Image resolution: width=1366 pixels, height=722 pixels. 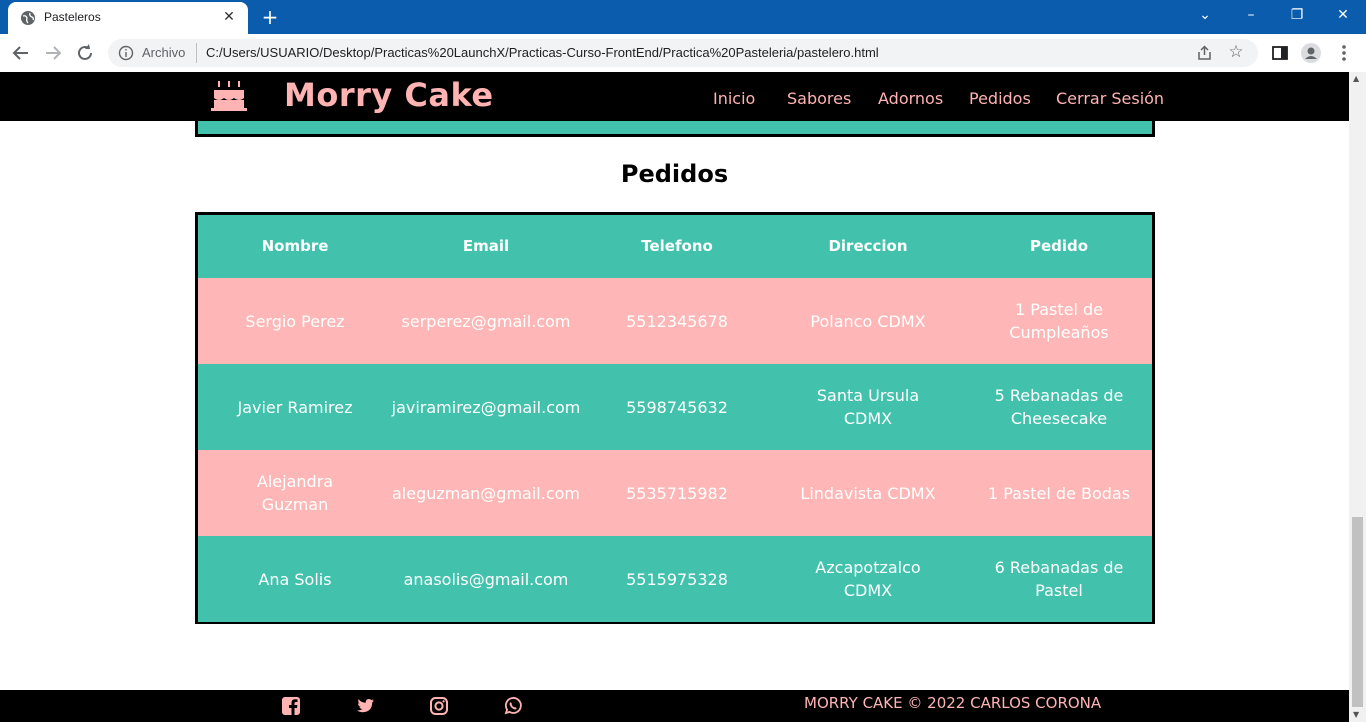 What do you see at coordinates (486, 579) in the screenshot?
I see `cell-email: anasolis@gmail.com` at bounding box center [486, 579].